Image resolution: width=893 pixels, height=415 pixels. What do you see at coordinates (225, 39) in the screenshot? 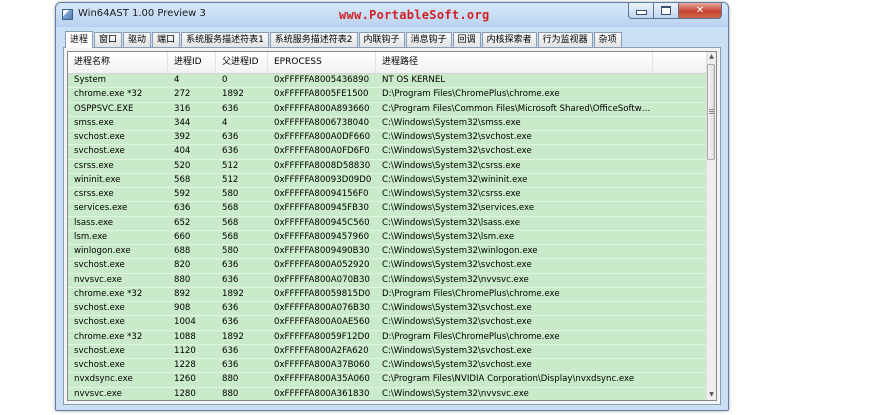
I see `tab-ssdt1: 系统服务描述符表1` at bounding box center [225, 39].